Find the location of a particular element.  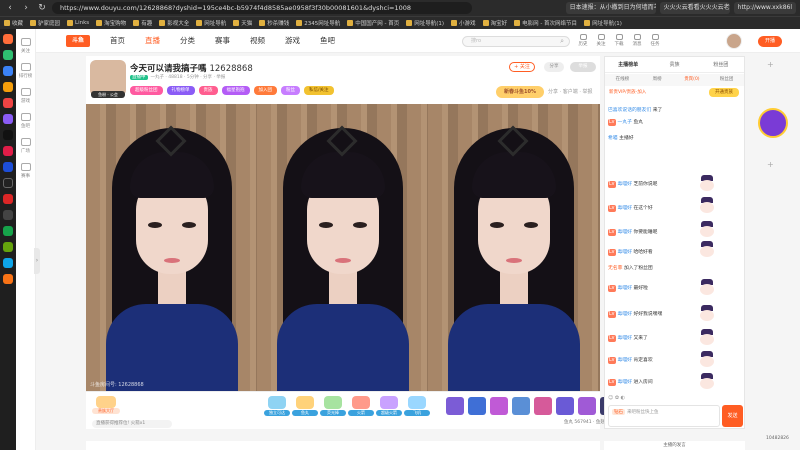

back-icon: ‹ is located at coordinates (10, 8).